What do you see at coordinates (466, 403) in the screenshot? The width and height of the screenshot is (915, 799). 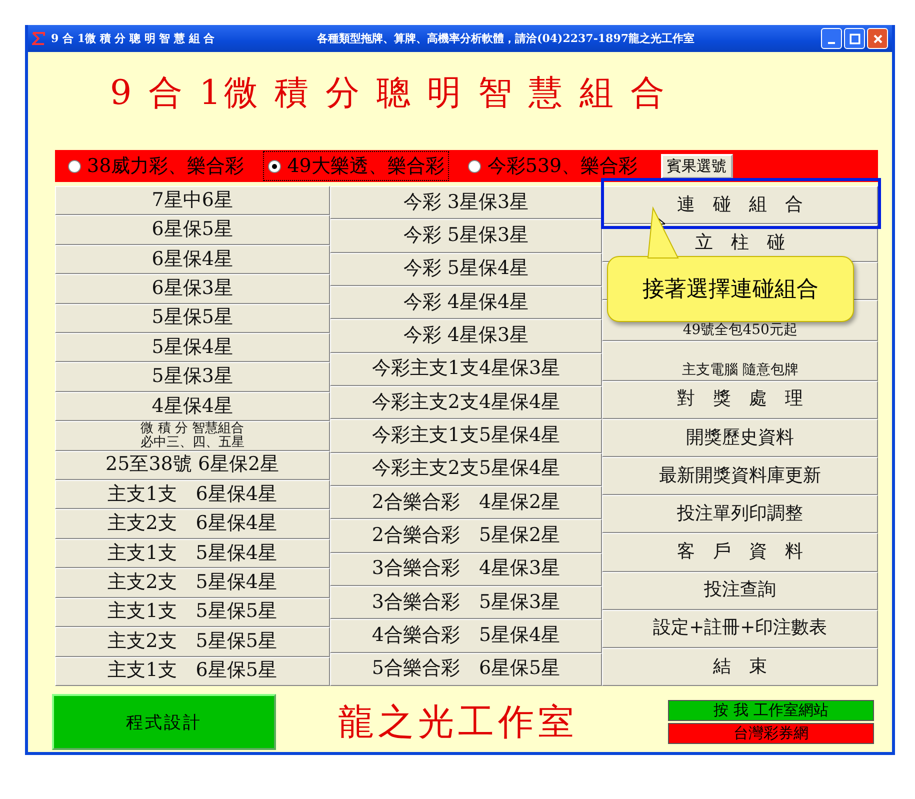 I see `menu-button: 今彩主支2支4星保4星` at bounding box center [466, 403].